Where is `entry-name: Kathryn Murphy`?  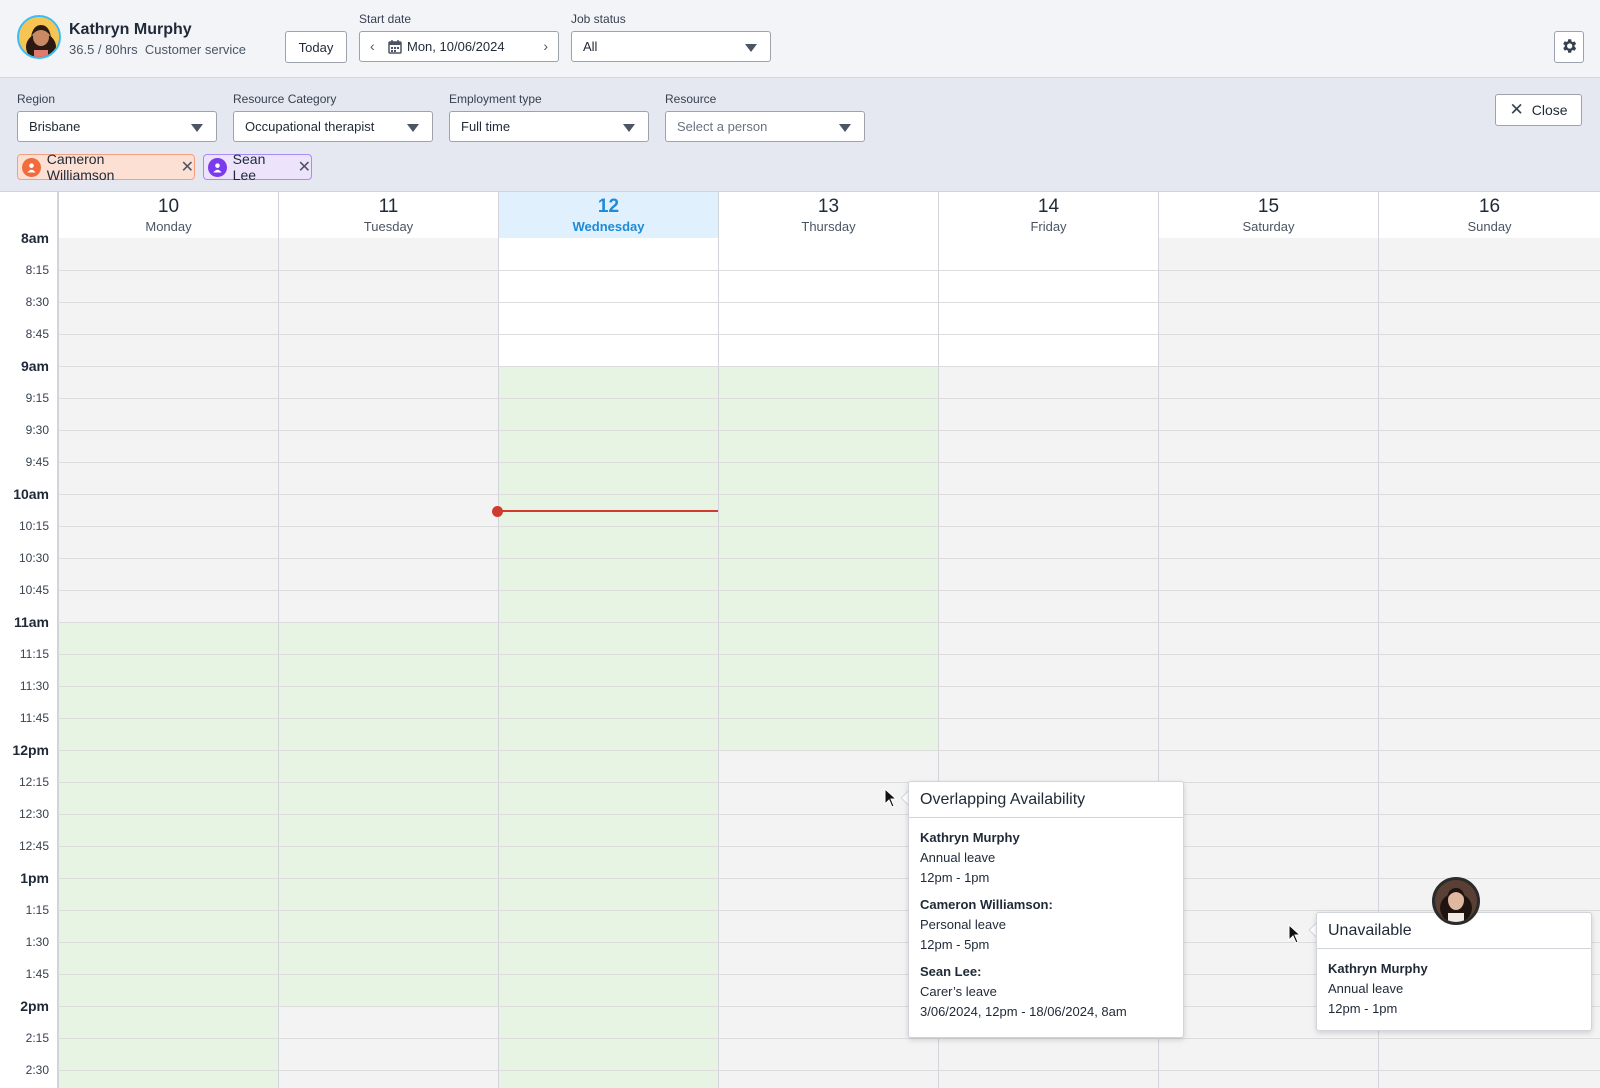 entry-name: Kathryn Murphy is located at coordinates (1378, 968).